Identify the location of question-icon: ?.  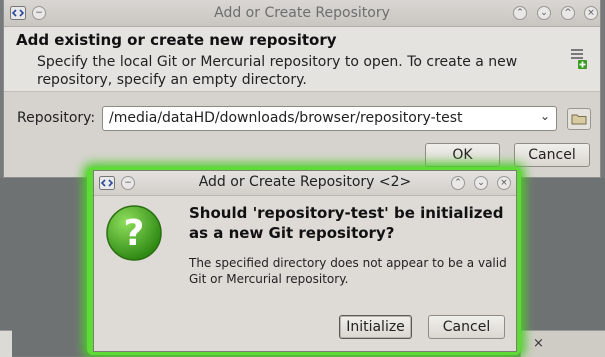
(134, 233).